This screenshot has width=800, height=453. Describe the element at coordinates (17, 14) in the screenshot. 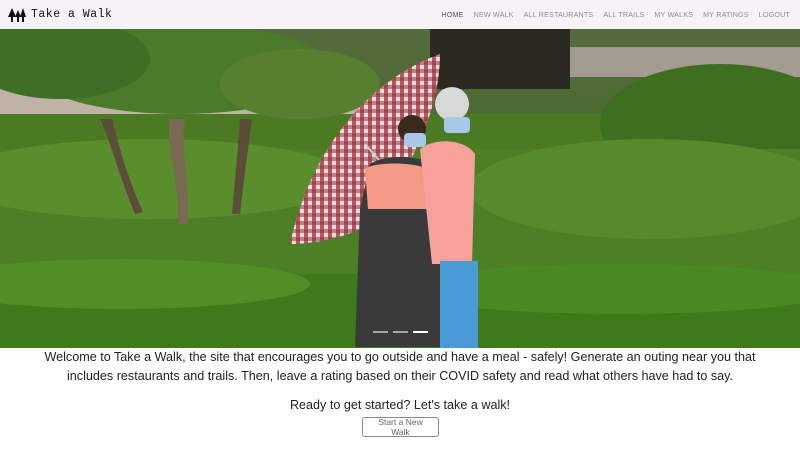

I see `trees-icon` at that location.